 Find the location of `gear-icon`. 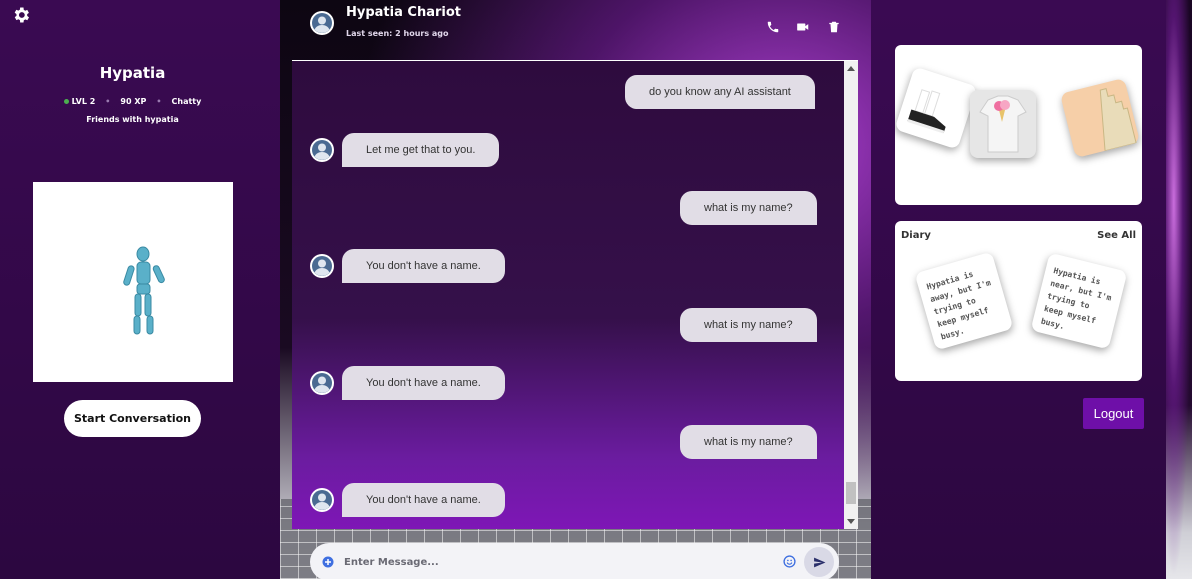

gear-icon is located at coordinates (21, 15).